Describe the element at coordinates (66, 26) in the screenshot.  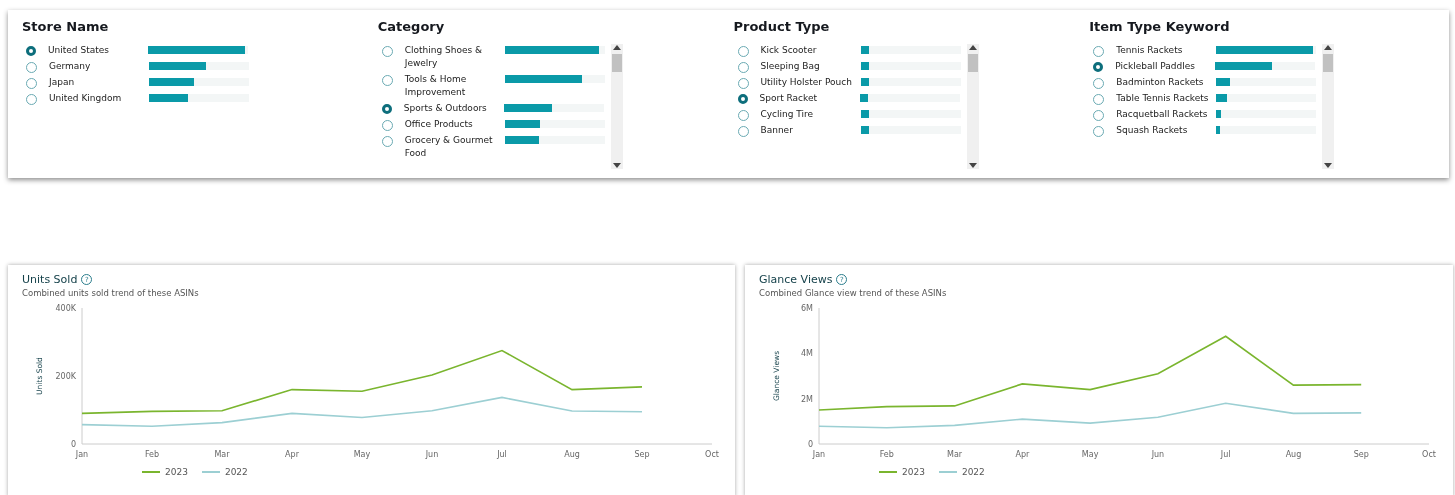
I see `filter-title: Store Name` at that location.